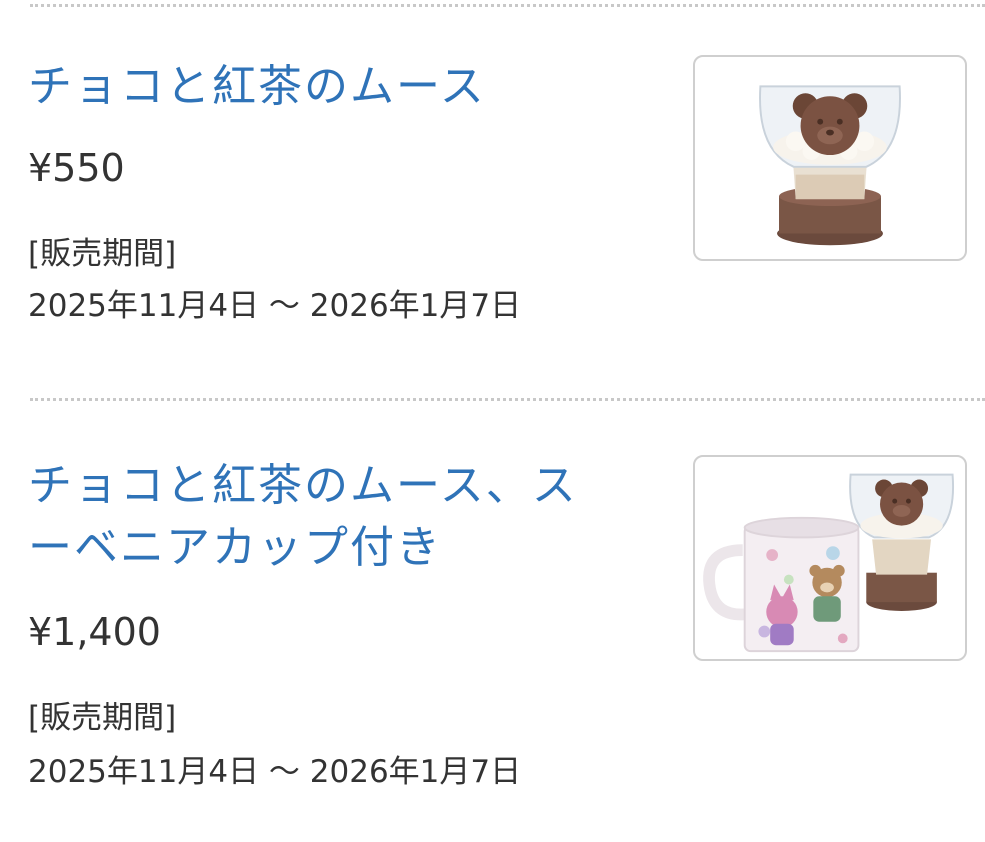 This screenshot has height=842, width=985. Describe the element at coordinates (507, 399) in the screenshot. I see `item-divider` at that location.